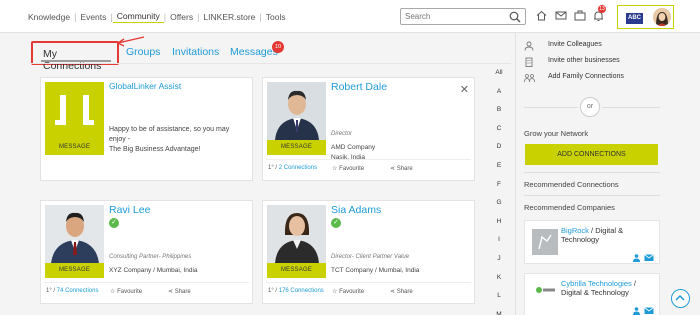  I want to click on alpha-h: H, so click(499, 227).